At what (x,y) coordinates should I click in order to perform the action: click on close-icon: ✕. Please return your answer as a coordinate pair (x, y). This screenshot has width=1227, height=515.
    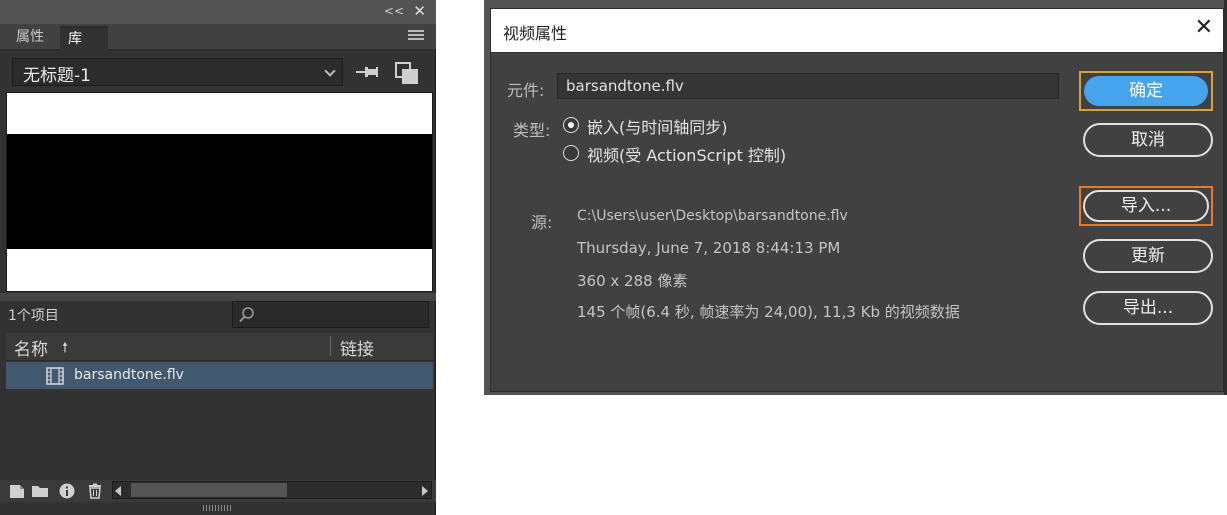
    Looking at the image, I should click on (1204, 27).